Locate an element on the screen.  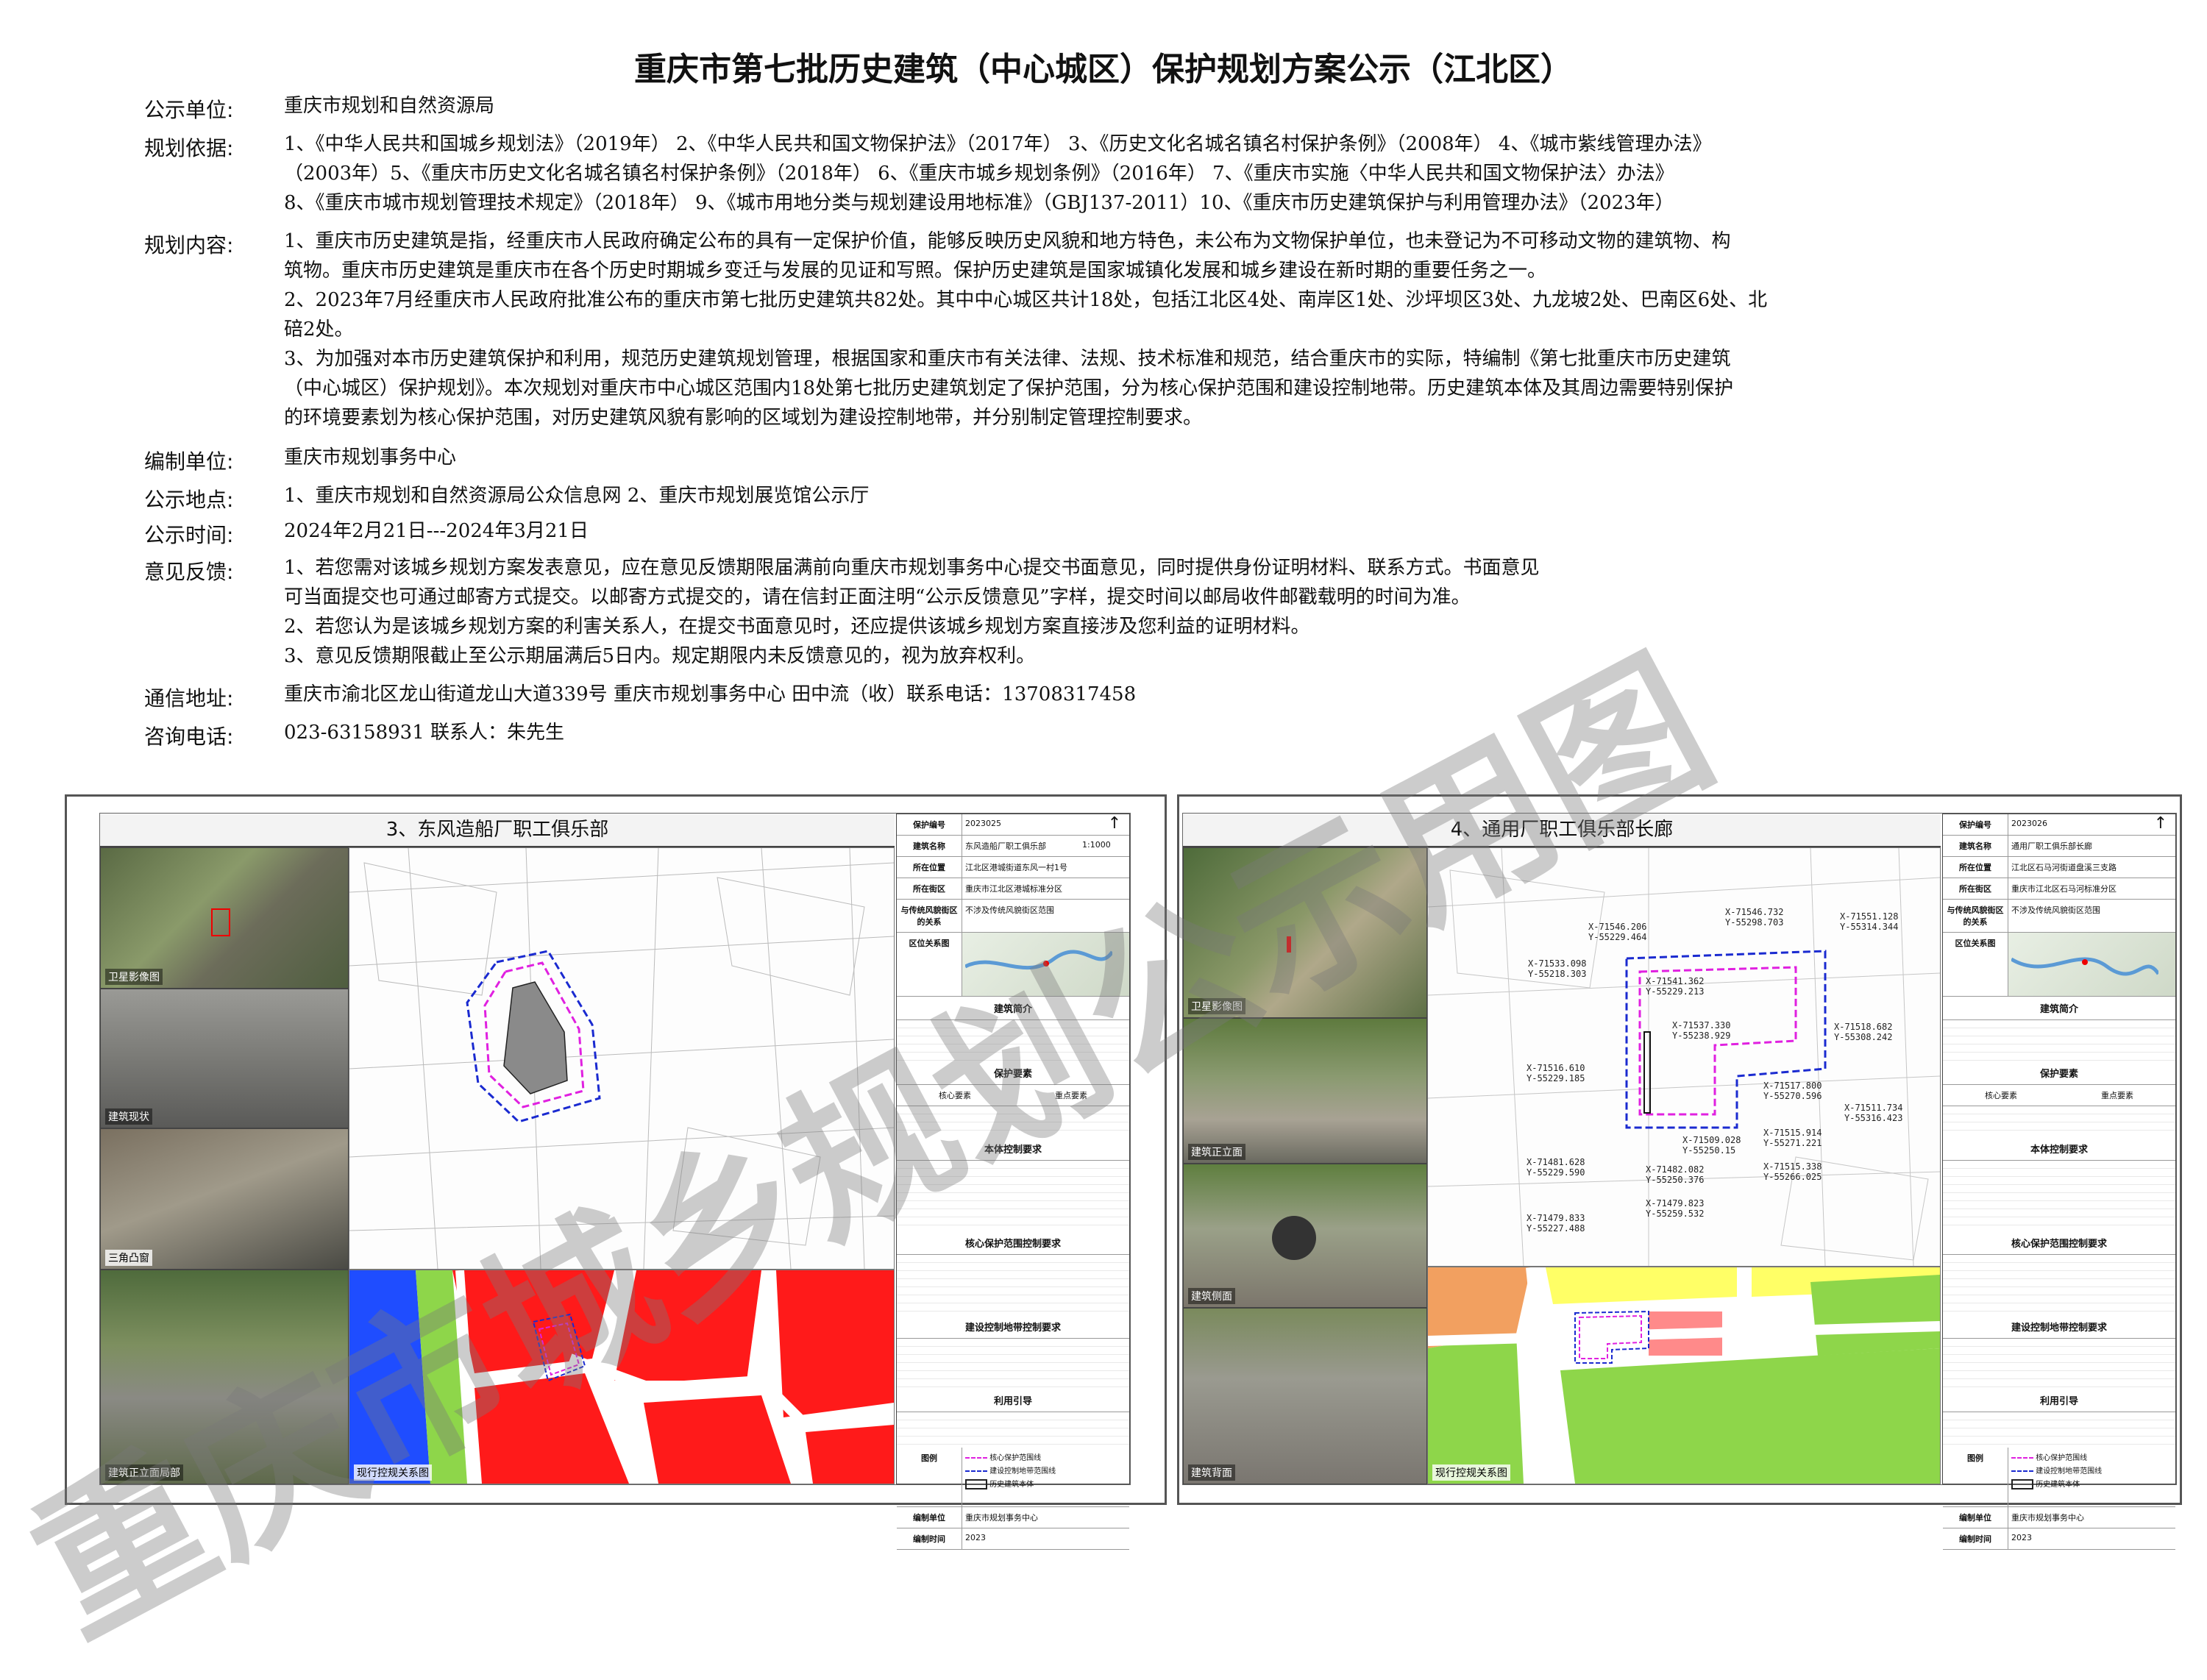
editor-value: 重庆市规划事务中心 is located at coordinates (370, 458).